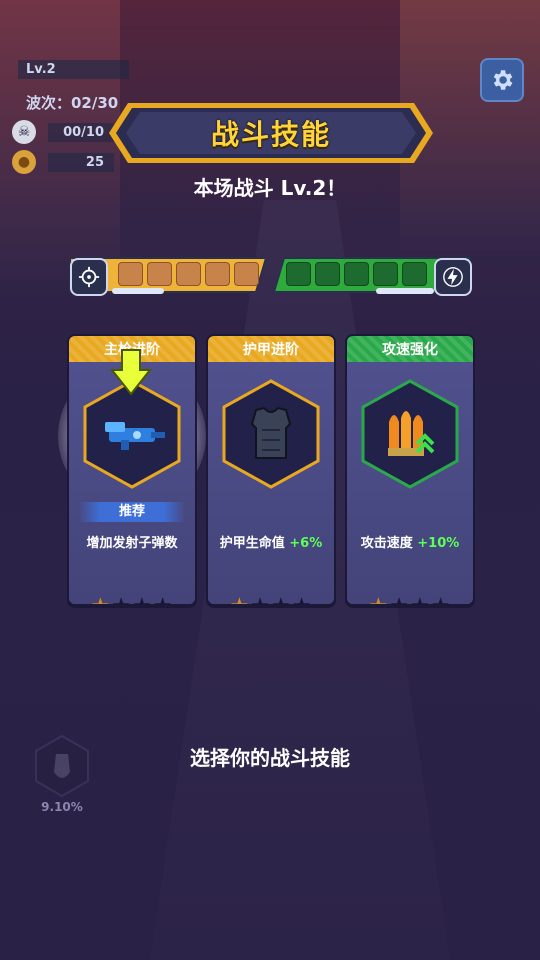  Describe the element at coordinates (62, 766) in the screenshot. I see `bomb-skill-icon` at that location.